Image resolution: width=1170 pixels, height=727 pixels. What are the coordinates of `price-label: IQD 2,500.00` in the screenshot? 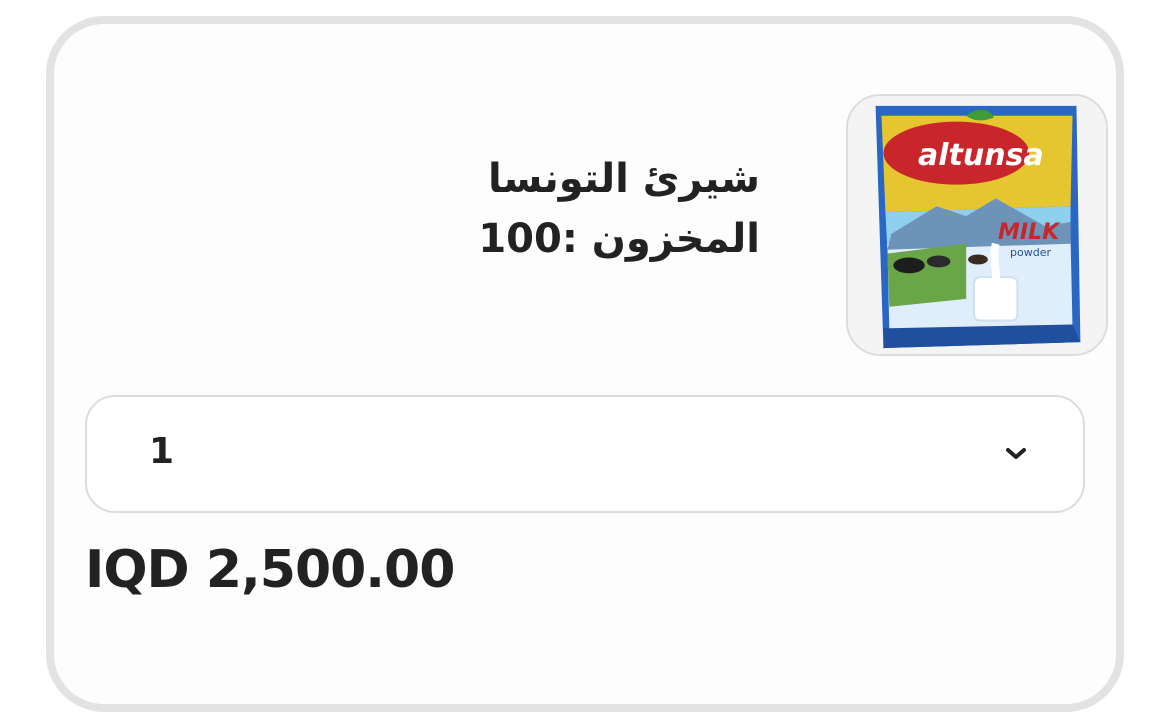 It's located at (270, 570).